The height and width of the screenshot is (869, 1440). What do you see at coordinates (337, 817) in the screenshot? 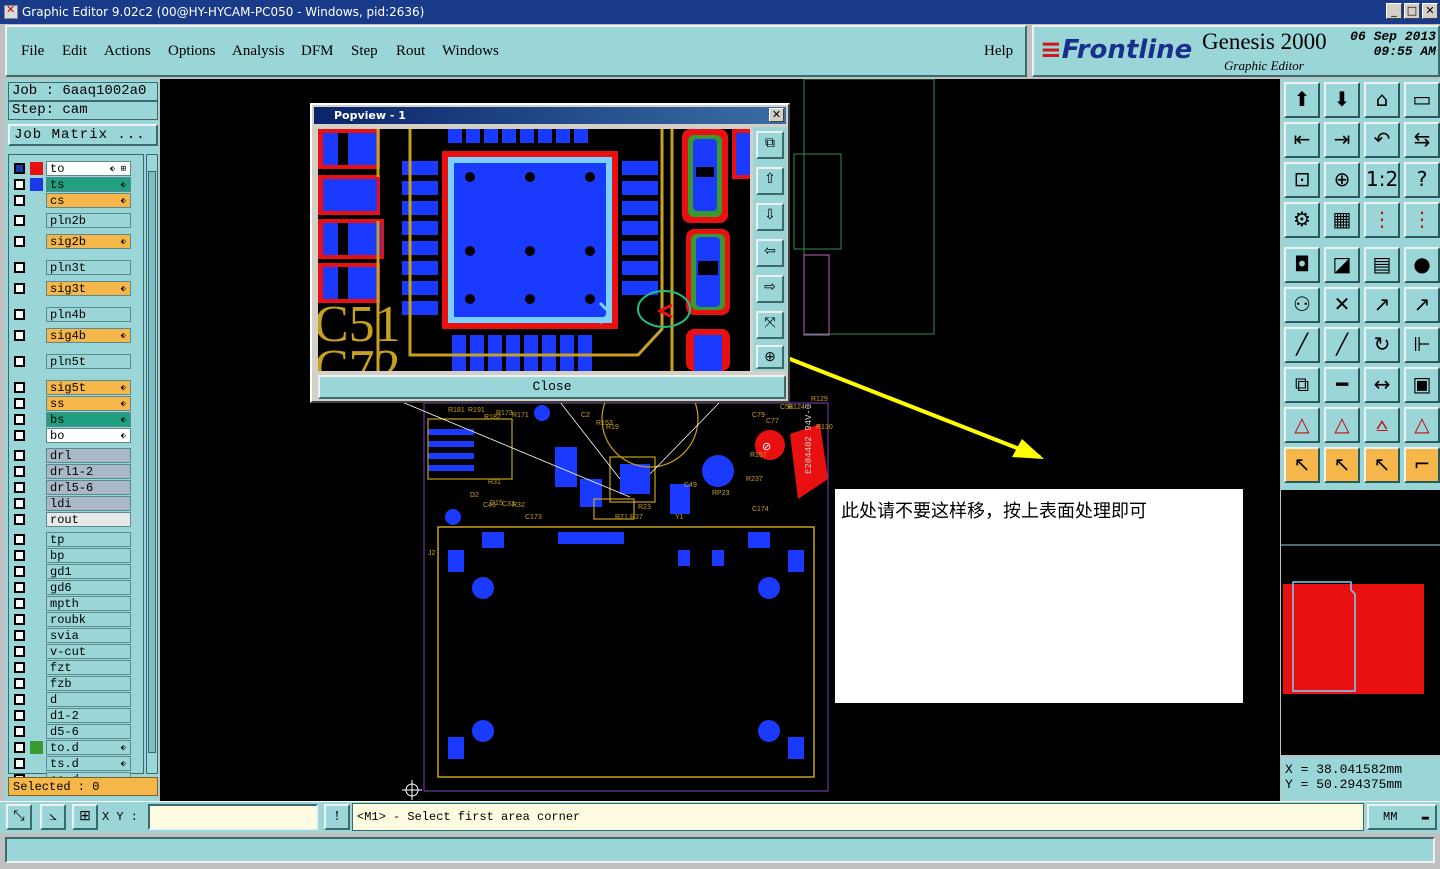
I see `info-icon: !` at bounding box center [337, 817].